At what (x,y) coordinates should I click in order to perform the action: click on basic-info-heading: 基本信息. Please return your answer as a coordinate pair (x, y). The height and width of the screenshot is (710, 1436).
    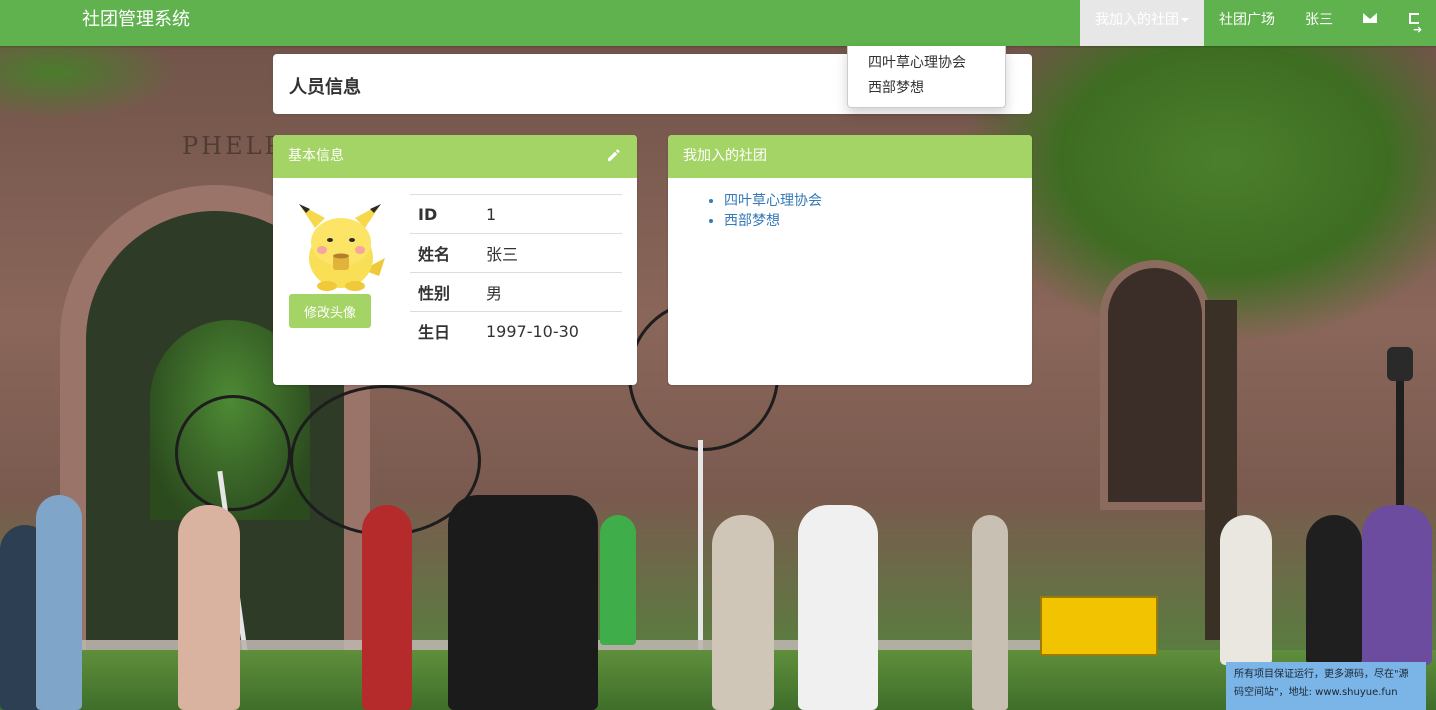
    Looking at the image, I should click on (455, 156).